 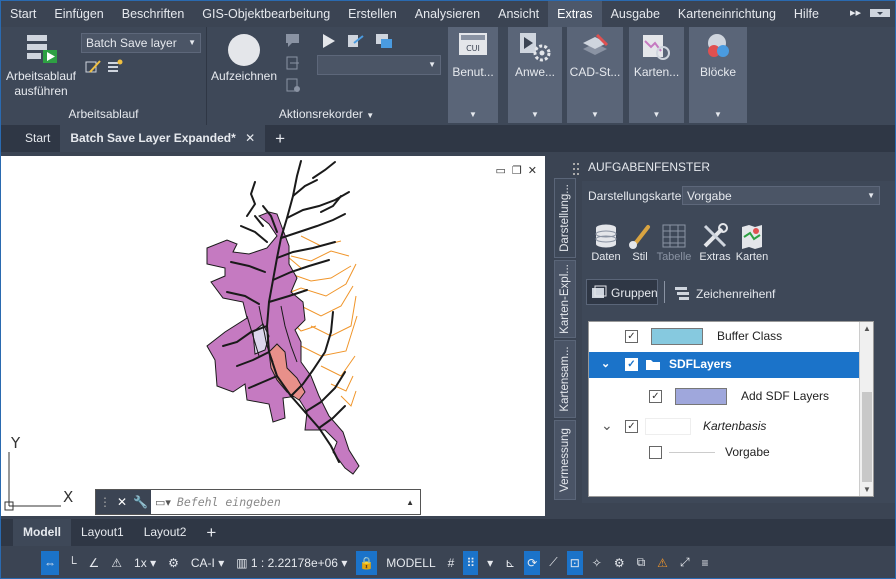 What do you see at coordinates (293, 85) in the screenshot?
I see `request-input-icon` at bounding box center [293, 85].